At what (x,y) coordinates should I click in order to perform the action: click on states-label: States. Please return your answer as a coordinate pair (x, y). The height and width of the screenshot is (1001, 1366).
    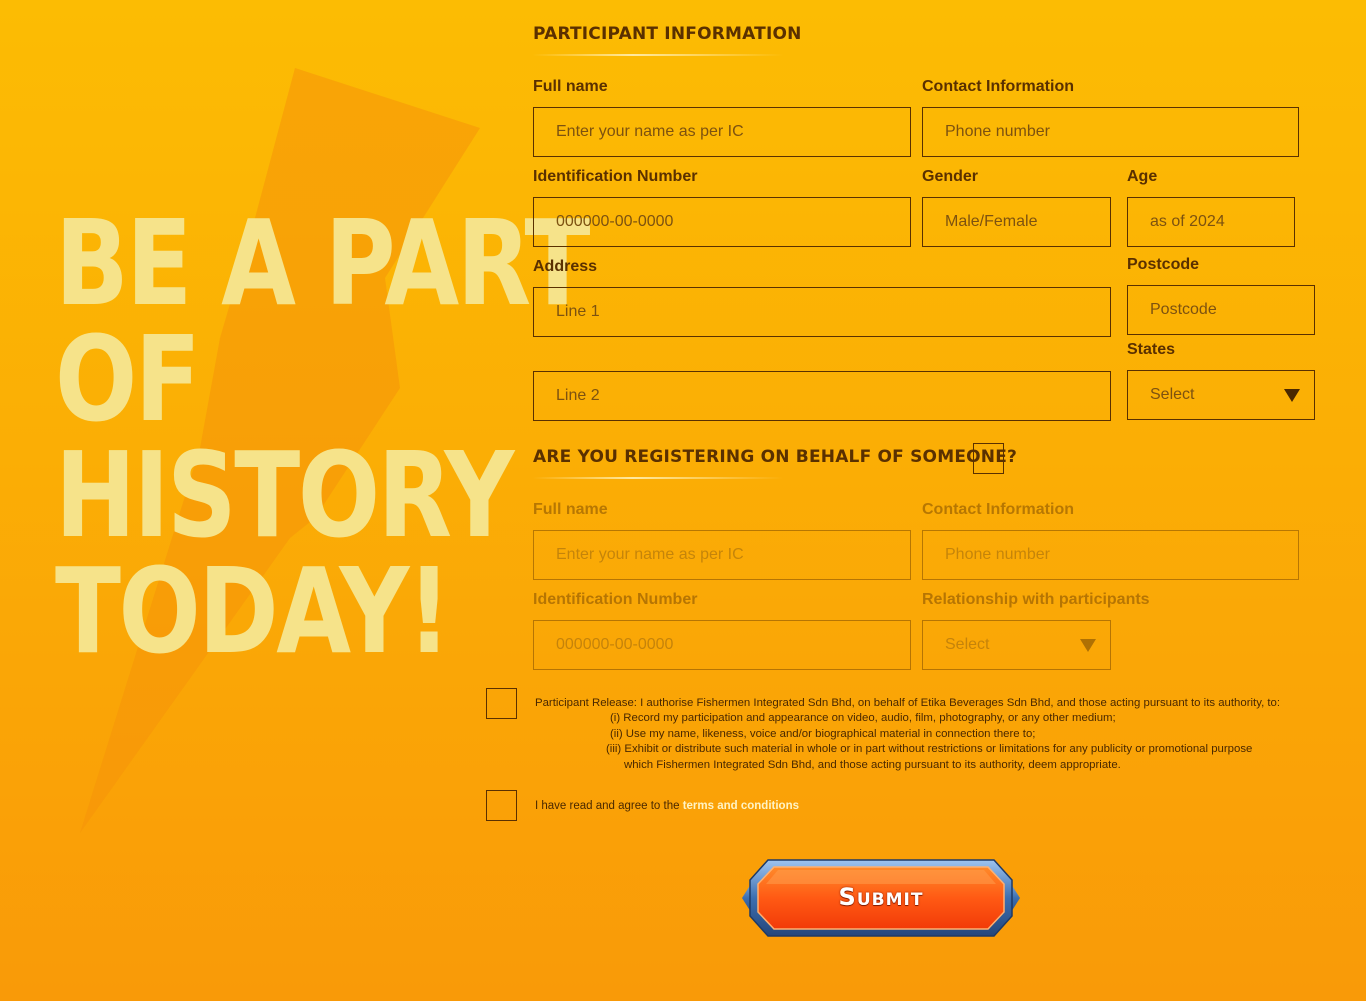
    Looking at the image, I should click on (1151, 349).